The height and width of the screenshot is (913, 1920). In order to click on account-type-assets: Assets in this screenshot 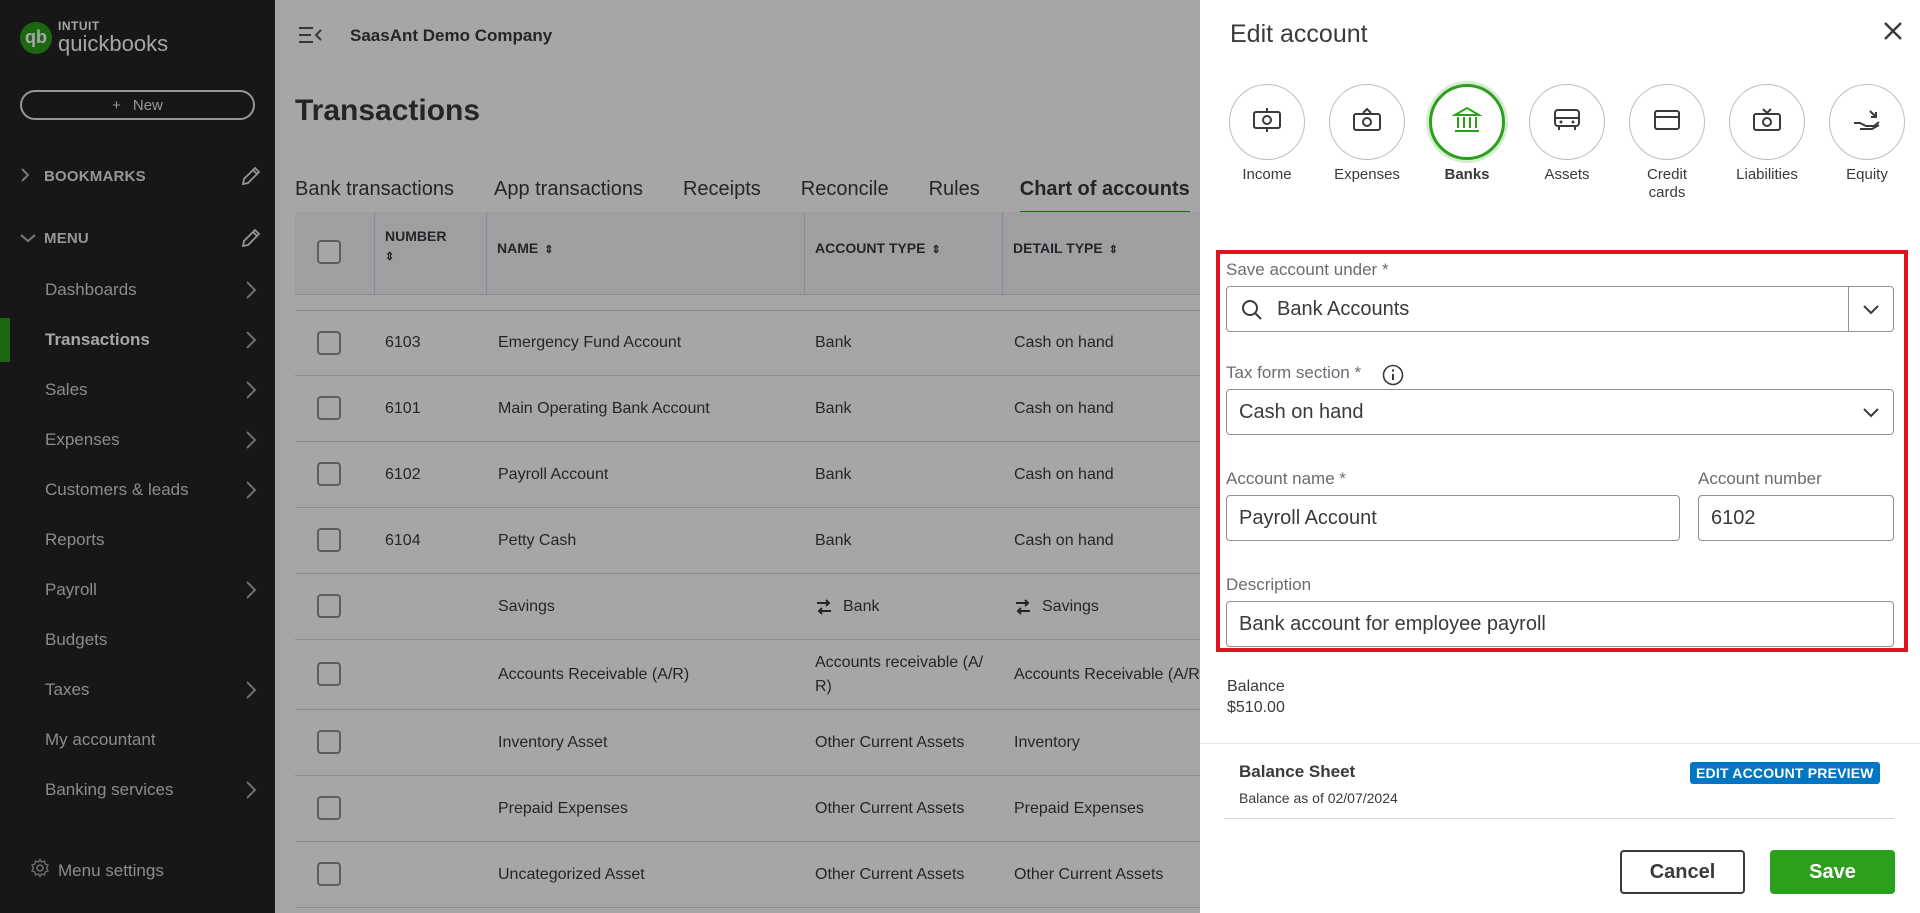, I will do `click(1567, 134)`.